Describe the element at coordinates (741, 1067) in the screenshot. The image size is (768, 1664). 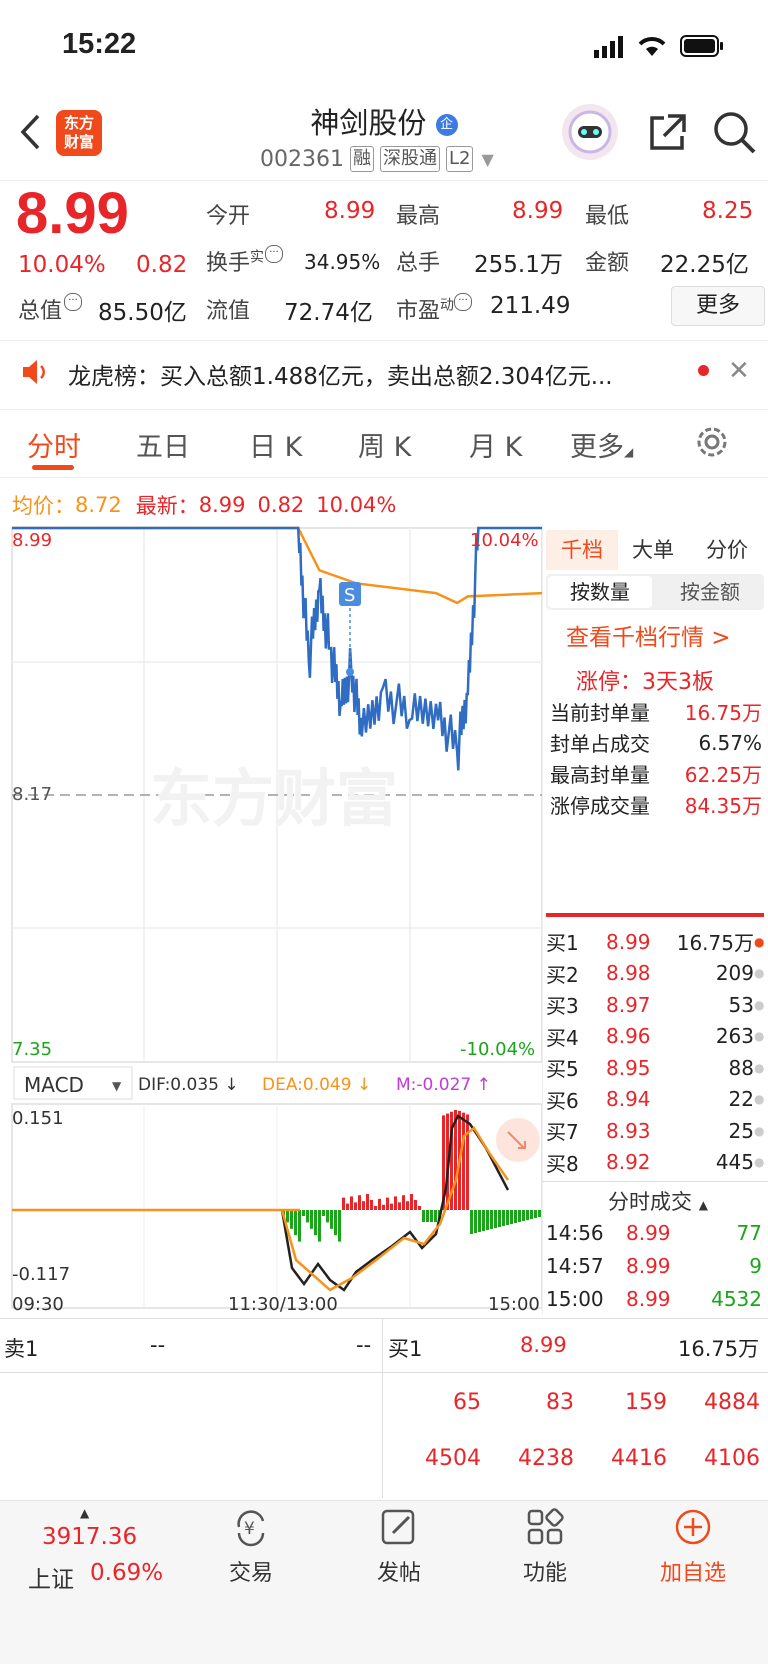
I see `bid-volume: 88` at that location.